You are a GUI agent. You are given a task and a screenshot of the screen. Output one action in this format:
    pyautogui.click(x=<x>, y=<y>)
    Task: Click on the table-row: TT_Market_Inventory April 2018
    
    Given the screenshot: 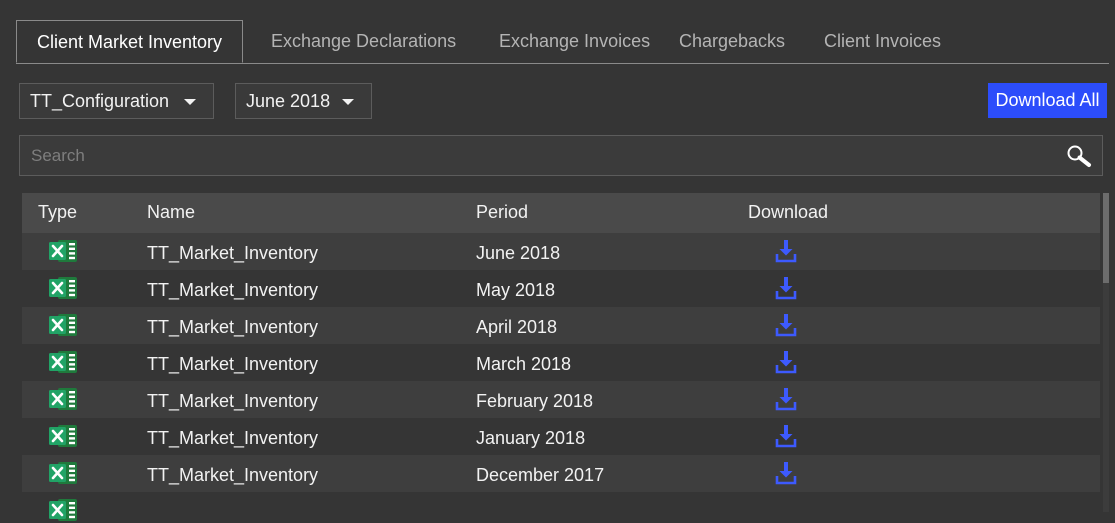 What is the action you would take?
    pyautogui.click(x=561, y=325)
    